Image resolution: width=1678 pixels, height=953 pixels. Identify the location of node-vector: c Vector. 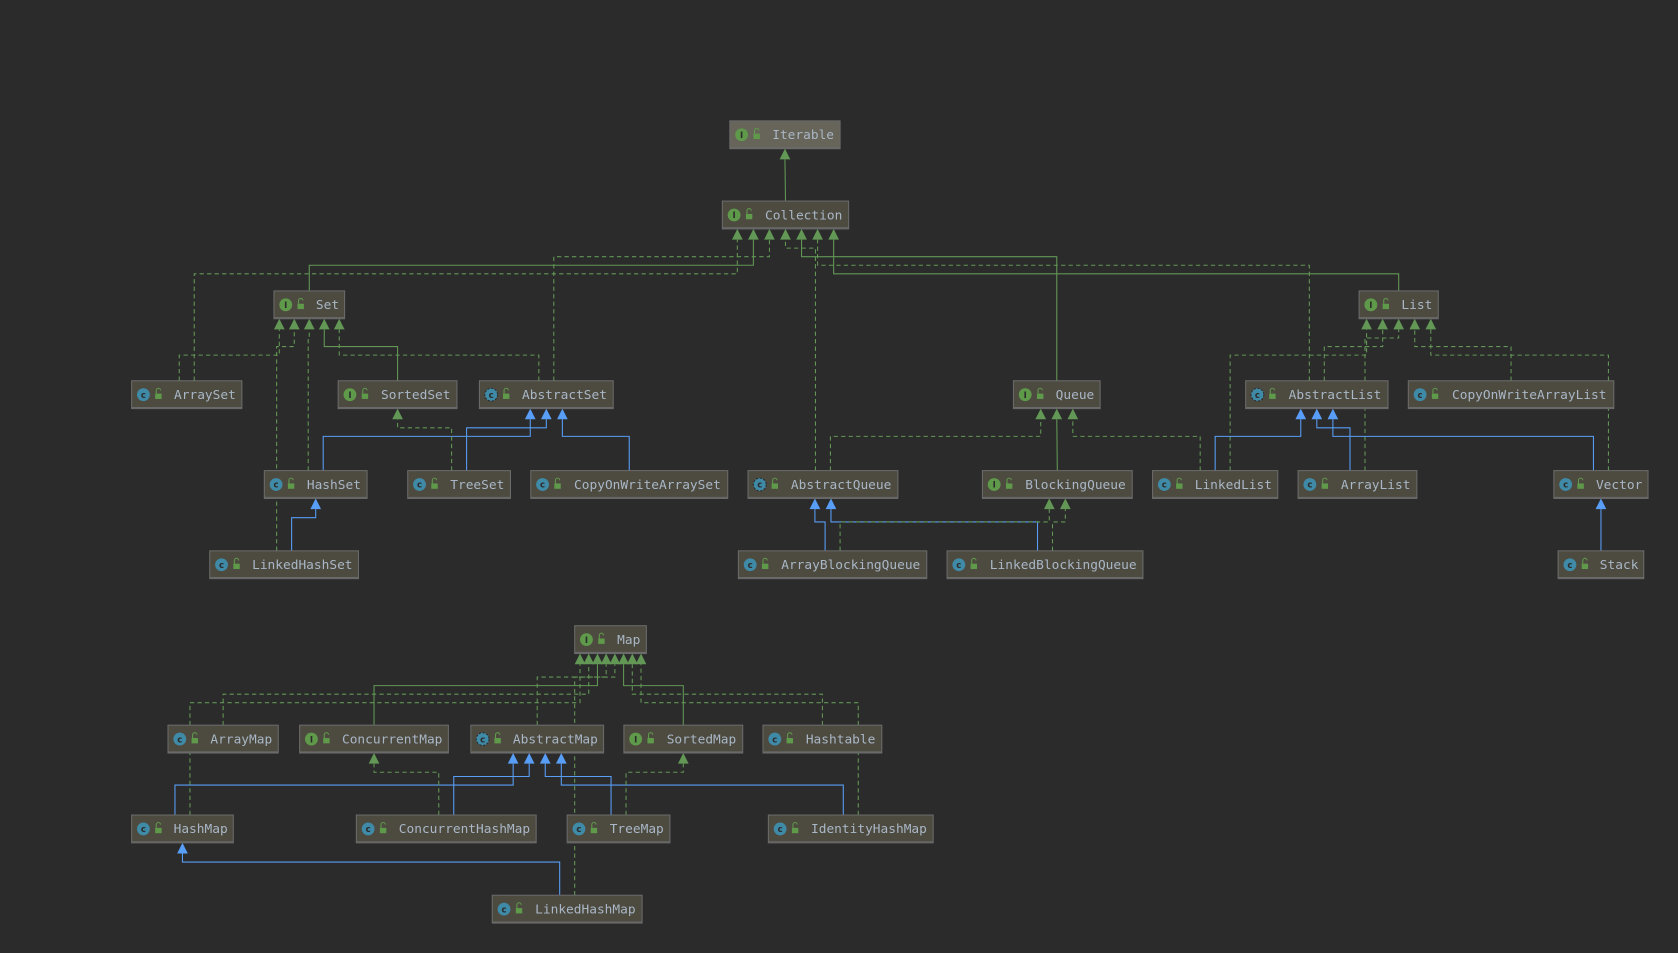
(1601, 484).